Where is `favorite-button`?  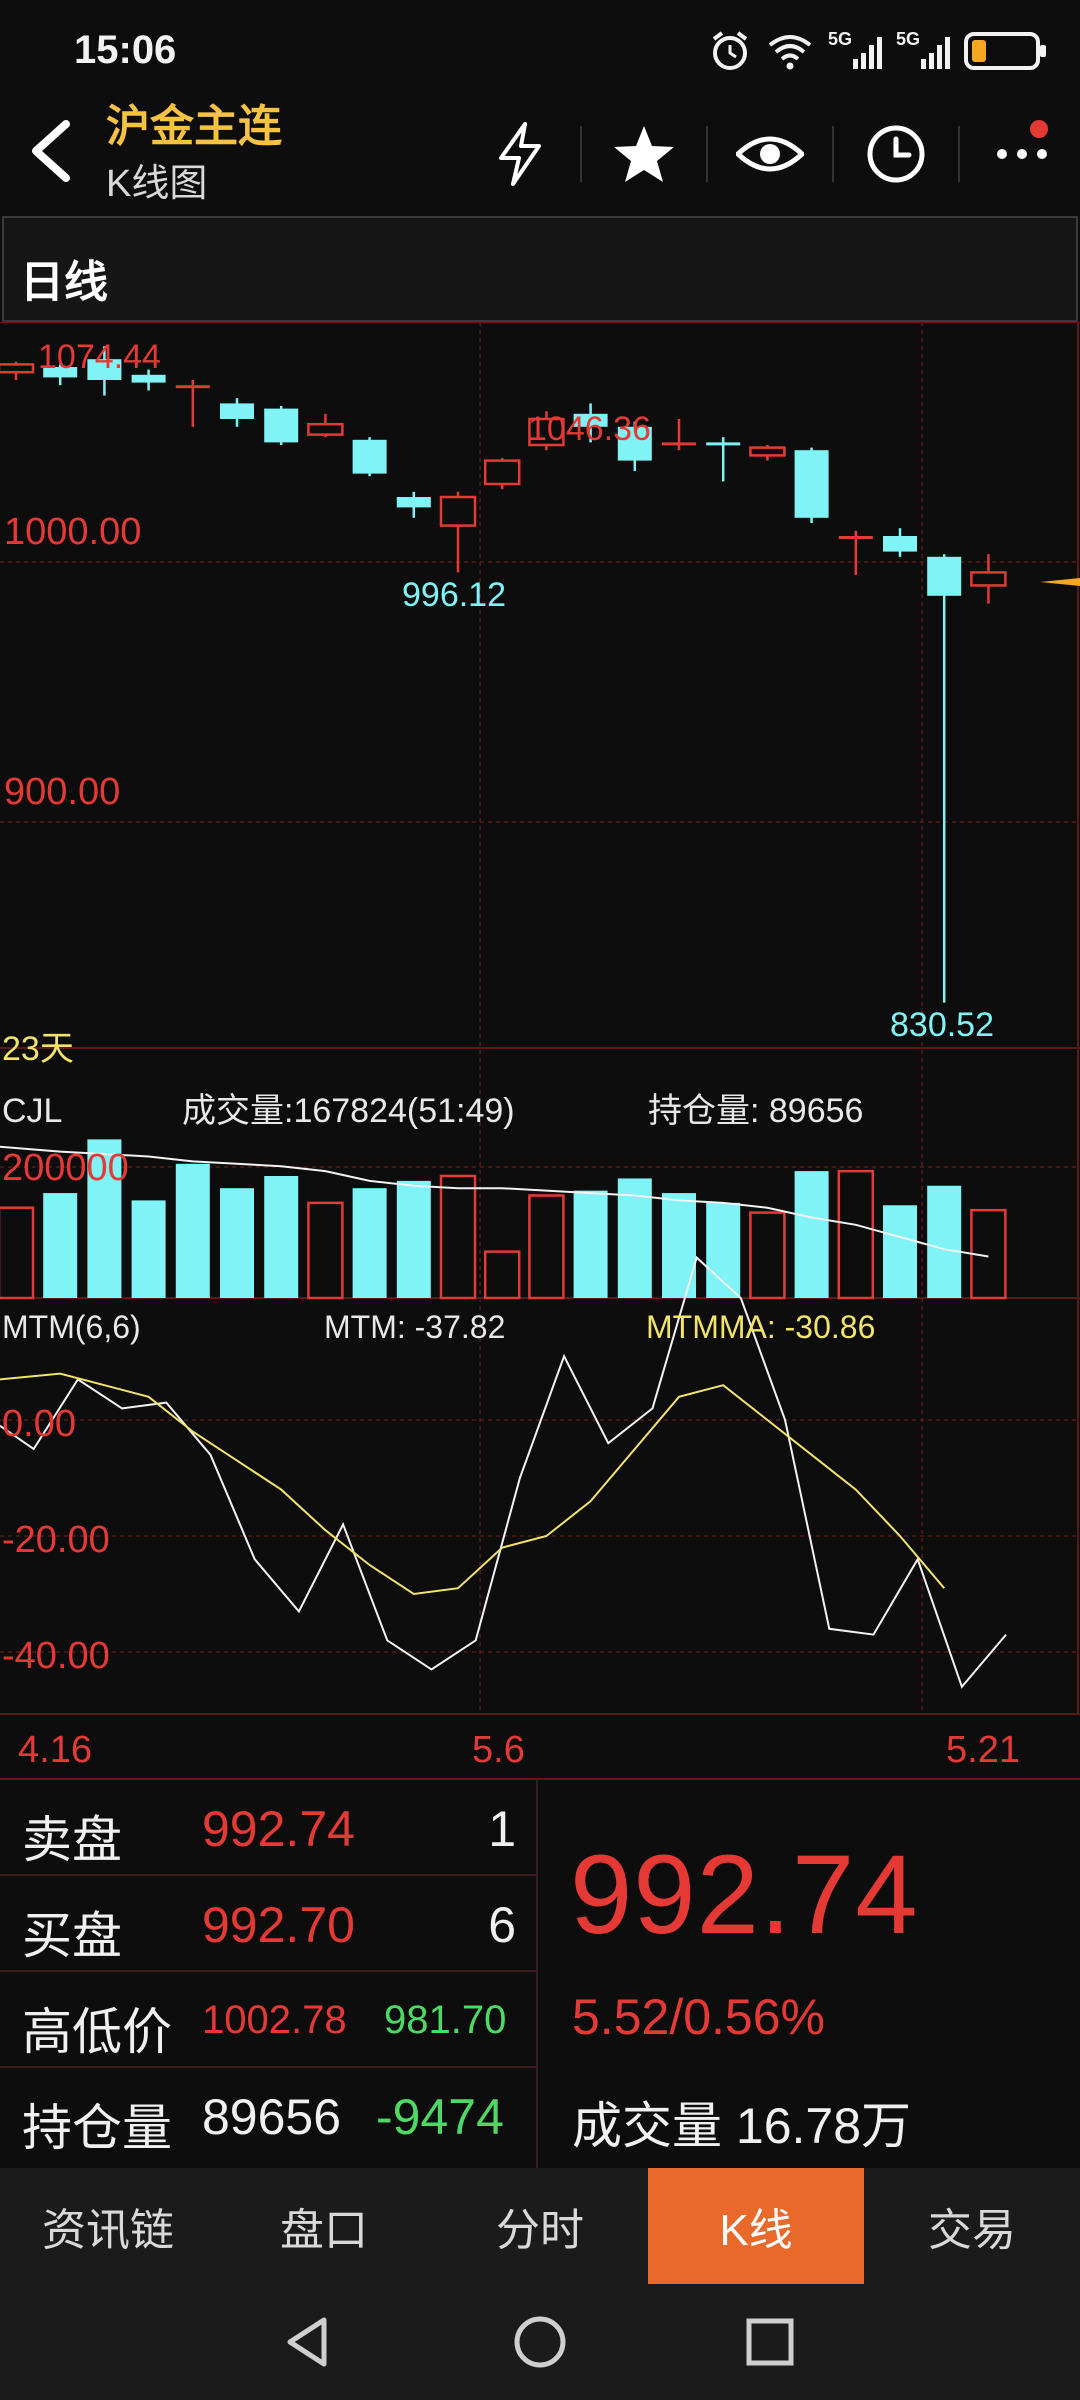
favorite-button is located at coordinates (644, 154).